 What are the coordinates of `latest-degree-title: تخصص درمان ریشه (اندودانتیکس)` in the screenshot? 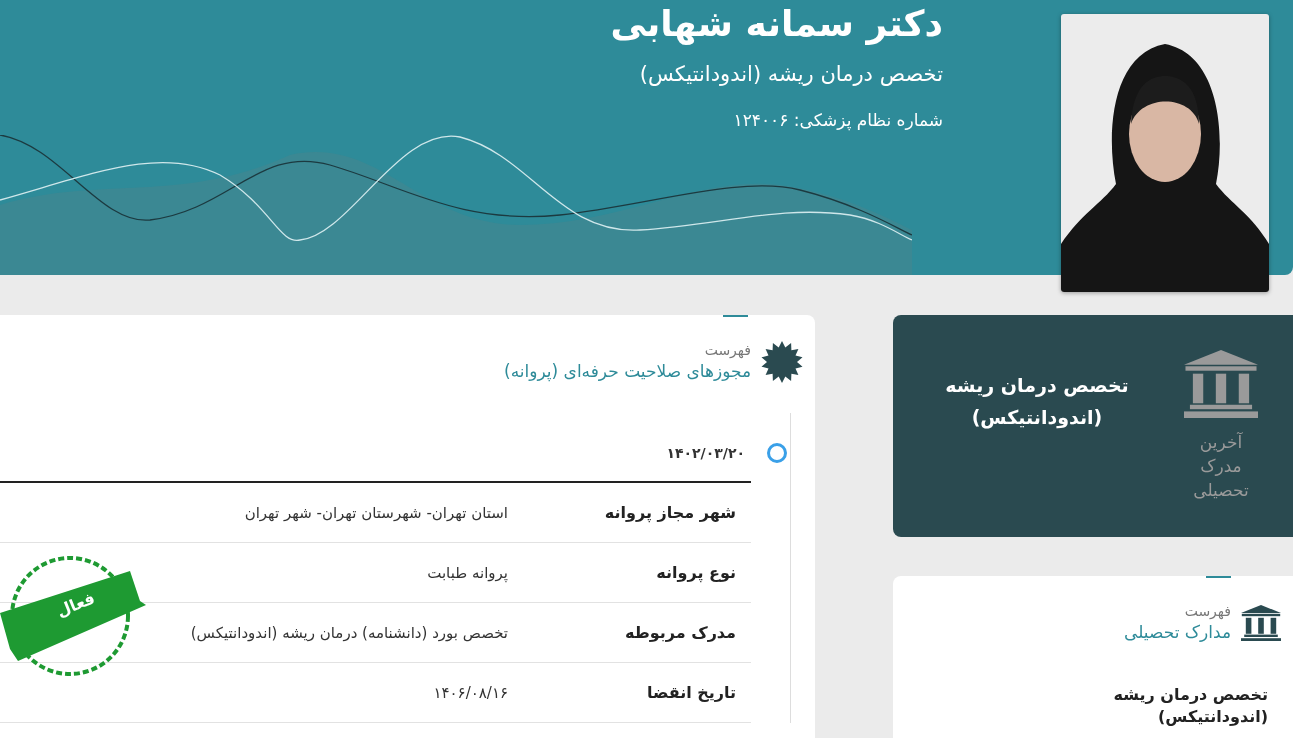 It's located at (1037, 402).